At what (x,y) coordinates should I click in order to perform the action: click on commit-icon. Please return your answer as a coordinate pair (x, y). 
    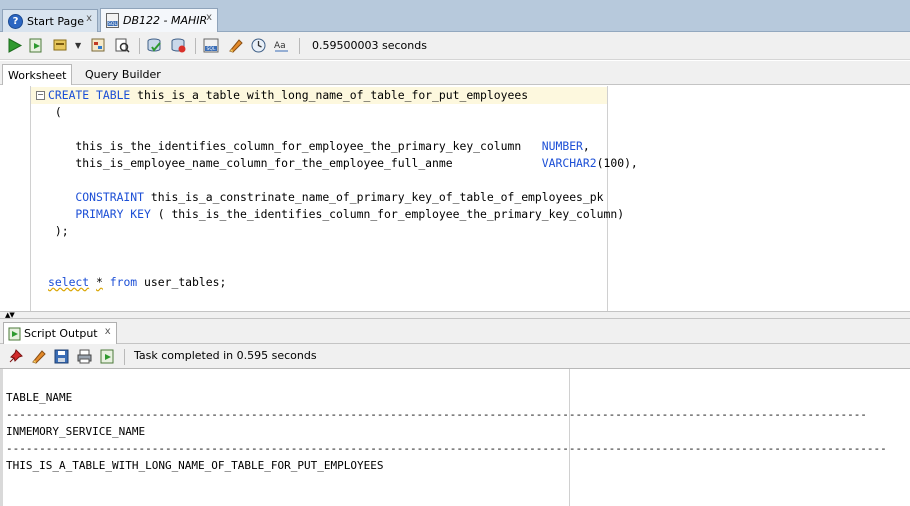
    Looking at the image, I should click on (154, 45).